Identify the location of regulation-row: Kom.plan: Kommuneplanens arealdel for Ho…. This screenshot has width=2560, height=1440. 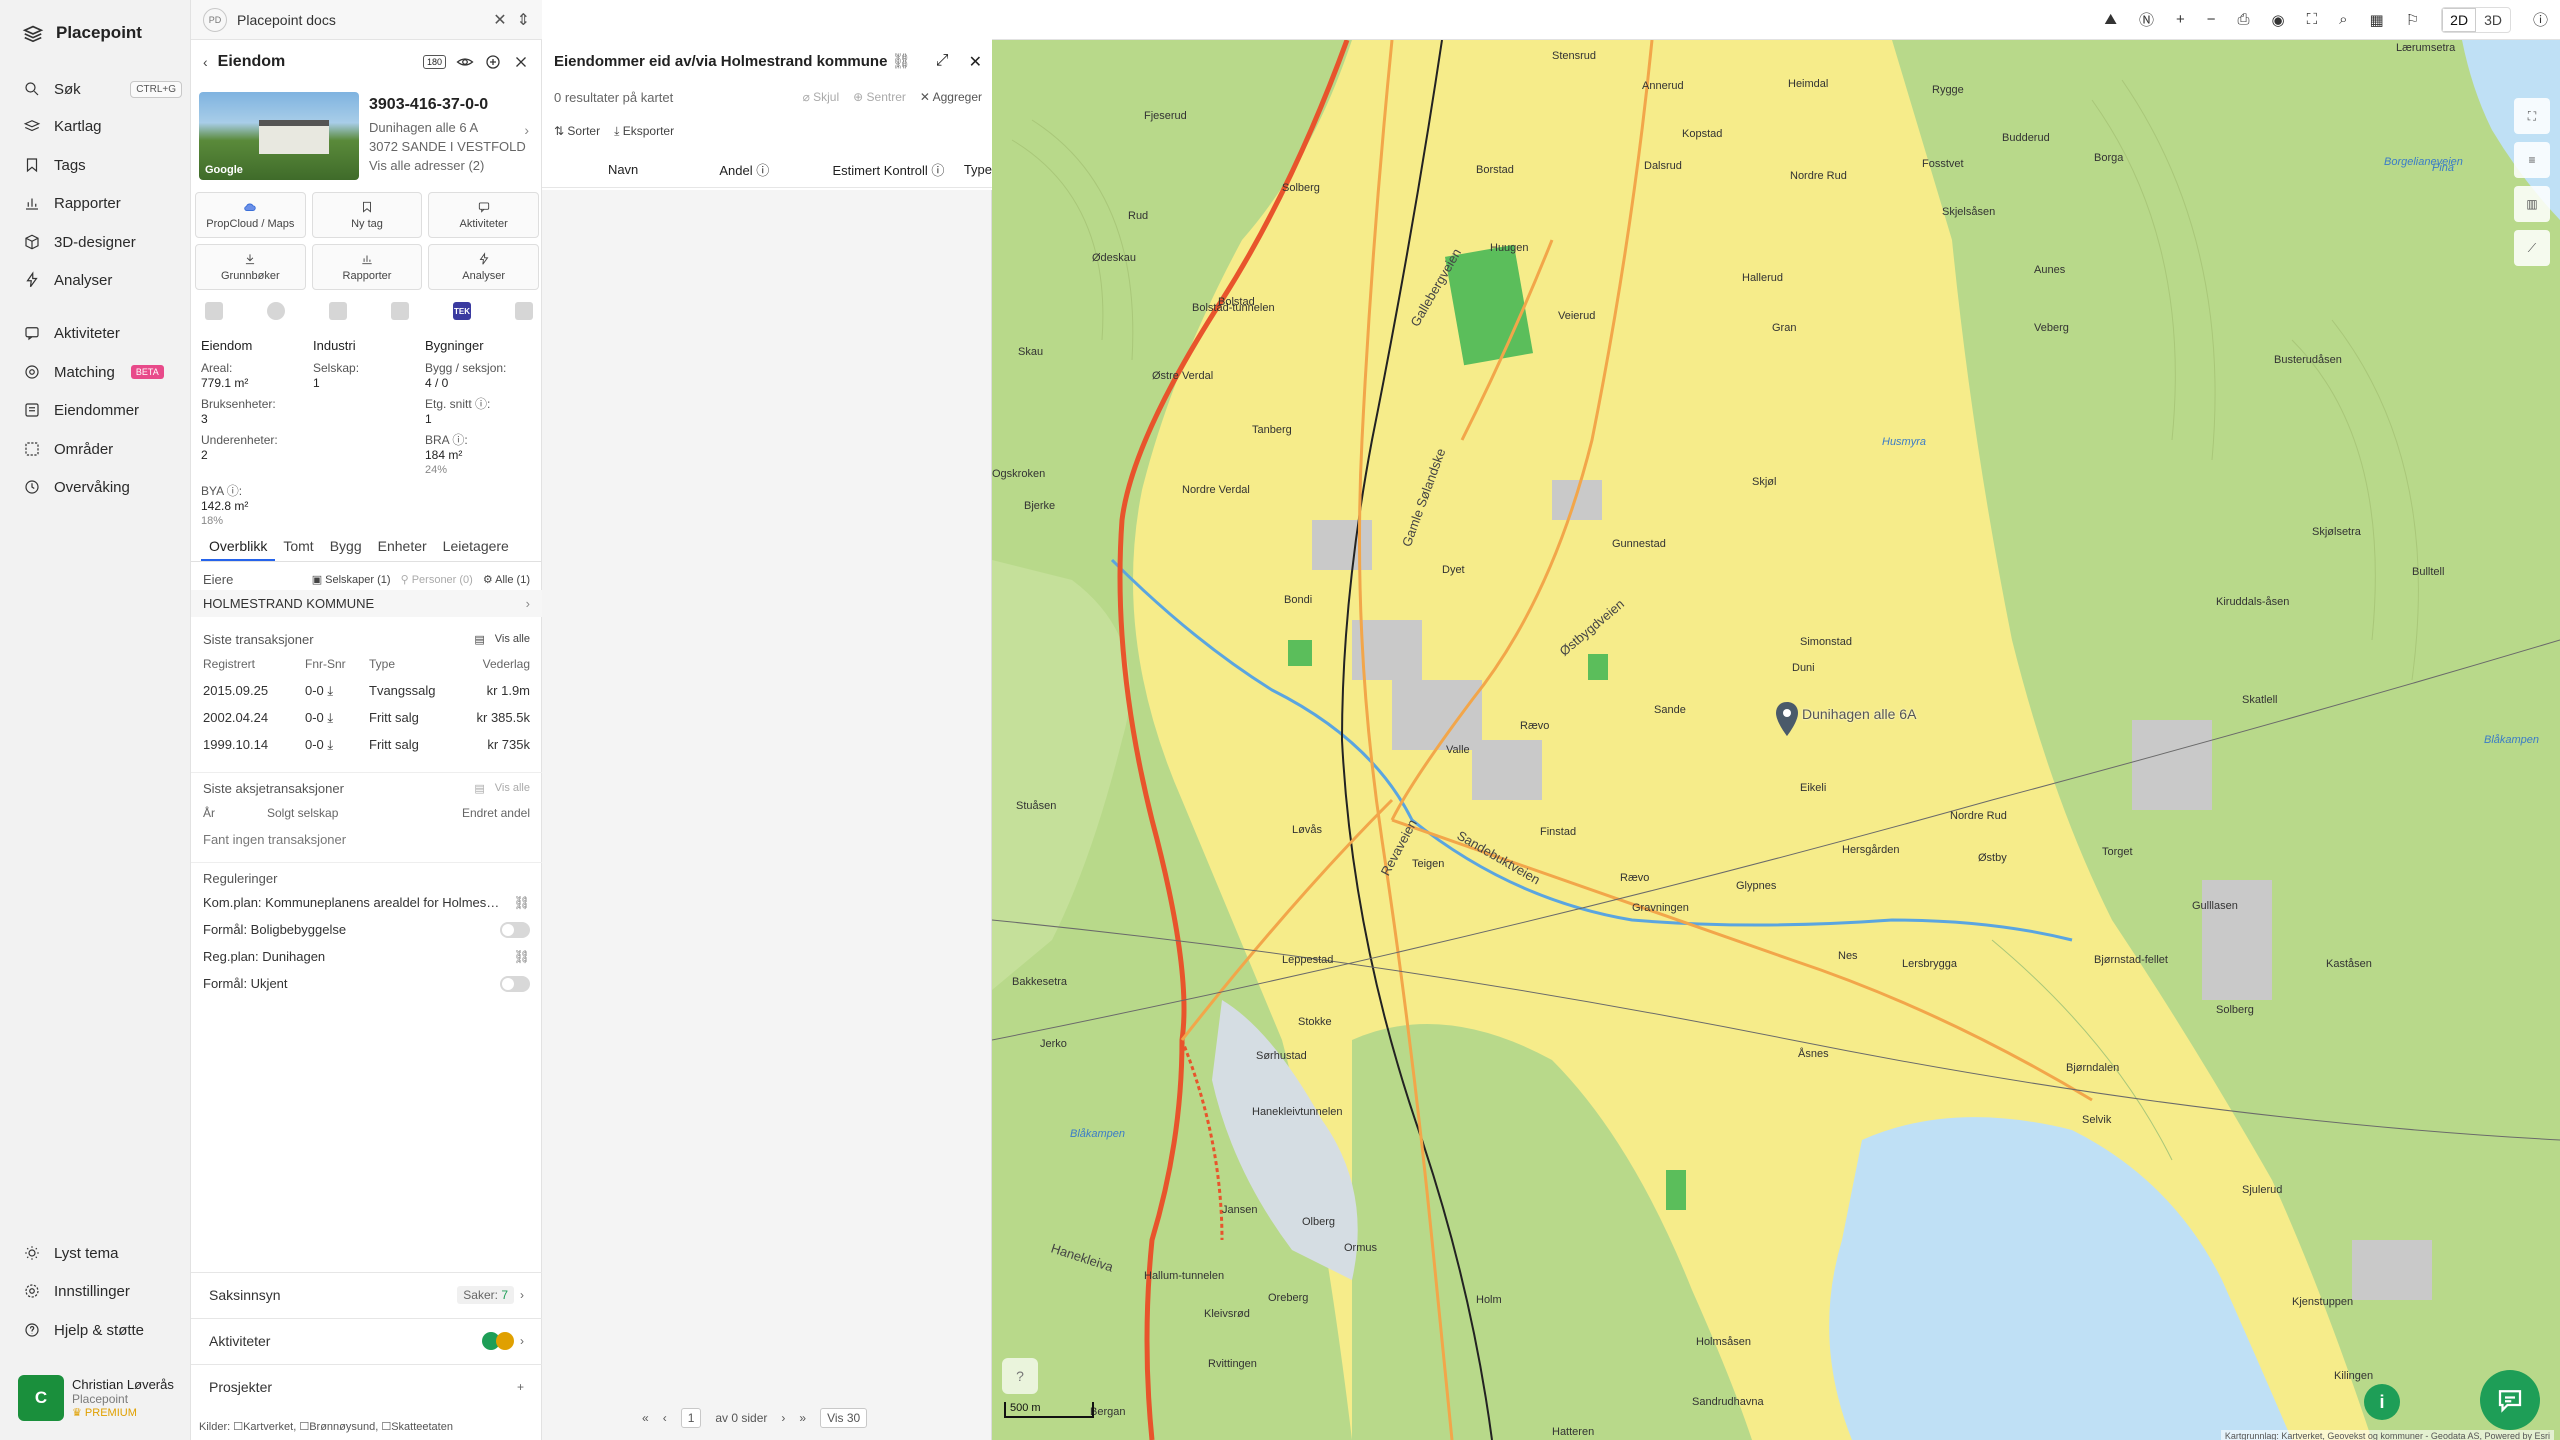
(366, 902).